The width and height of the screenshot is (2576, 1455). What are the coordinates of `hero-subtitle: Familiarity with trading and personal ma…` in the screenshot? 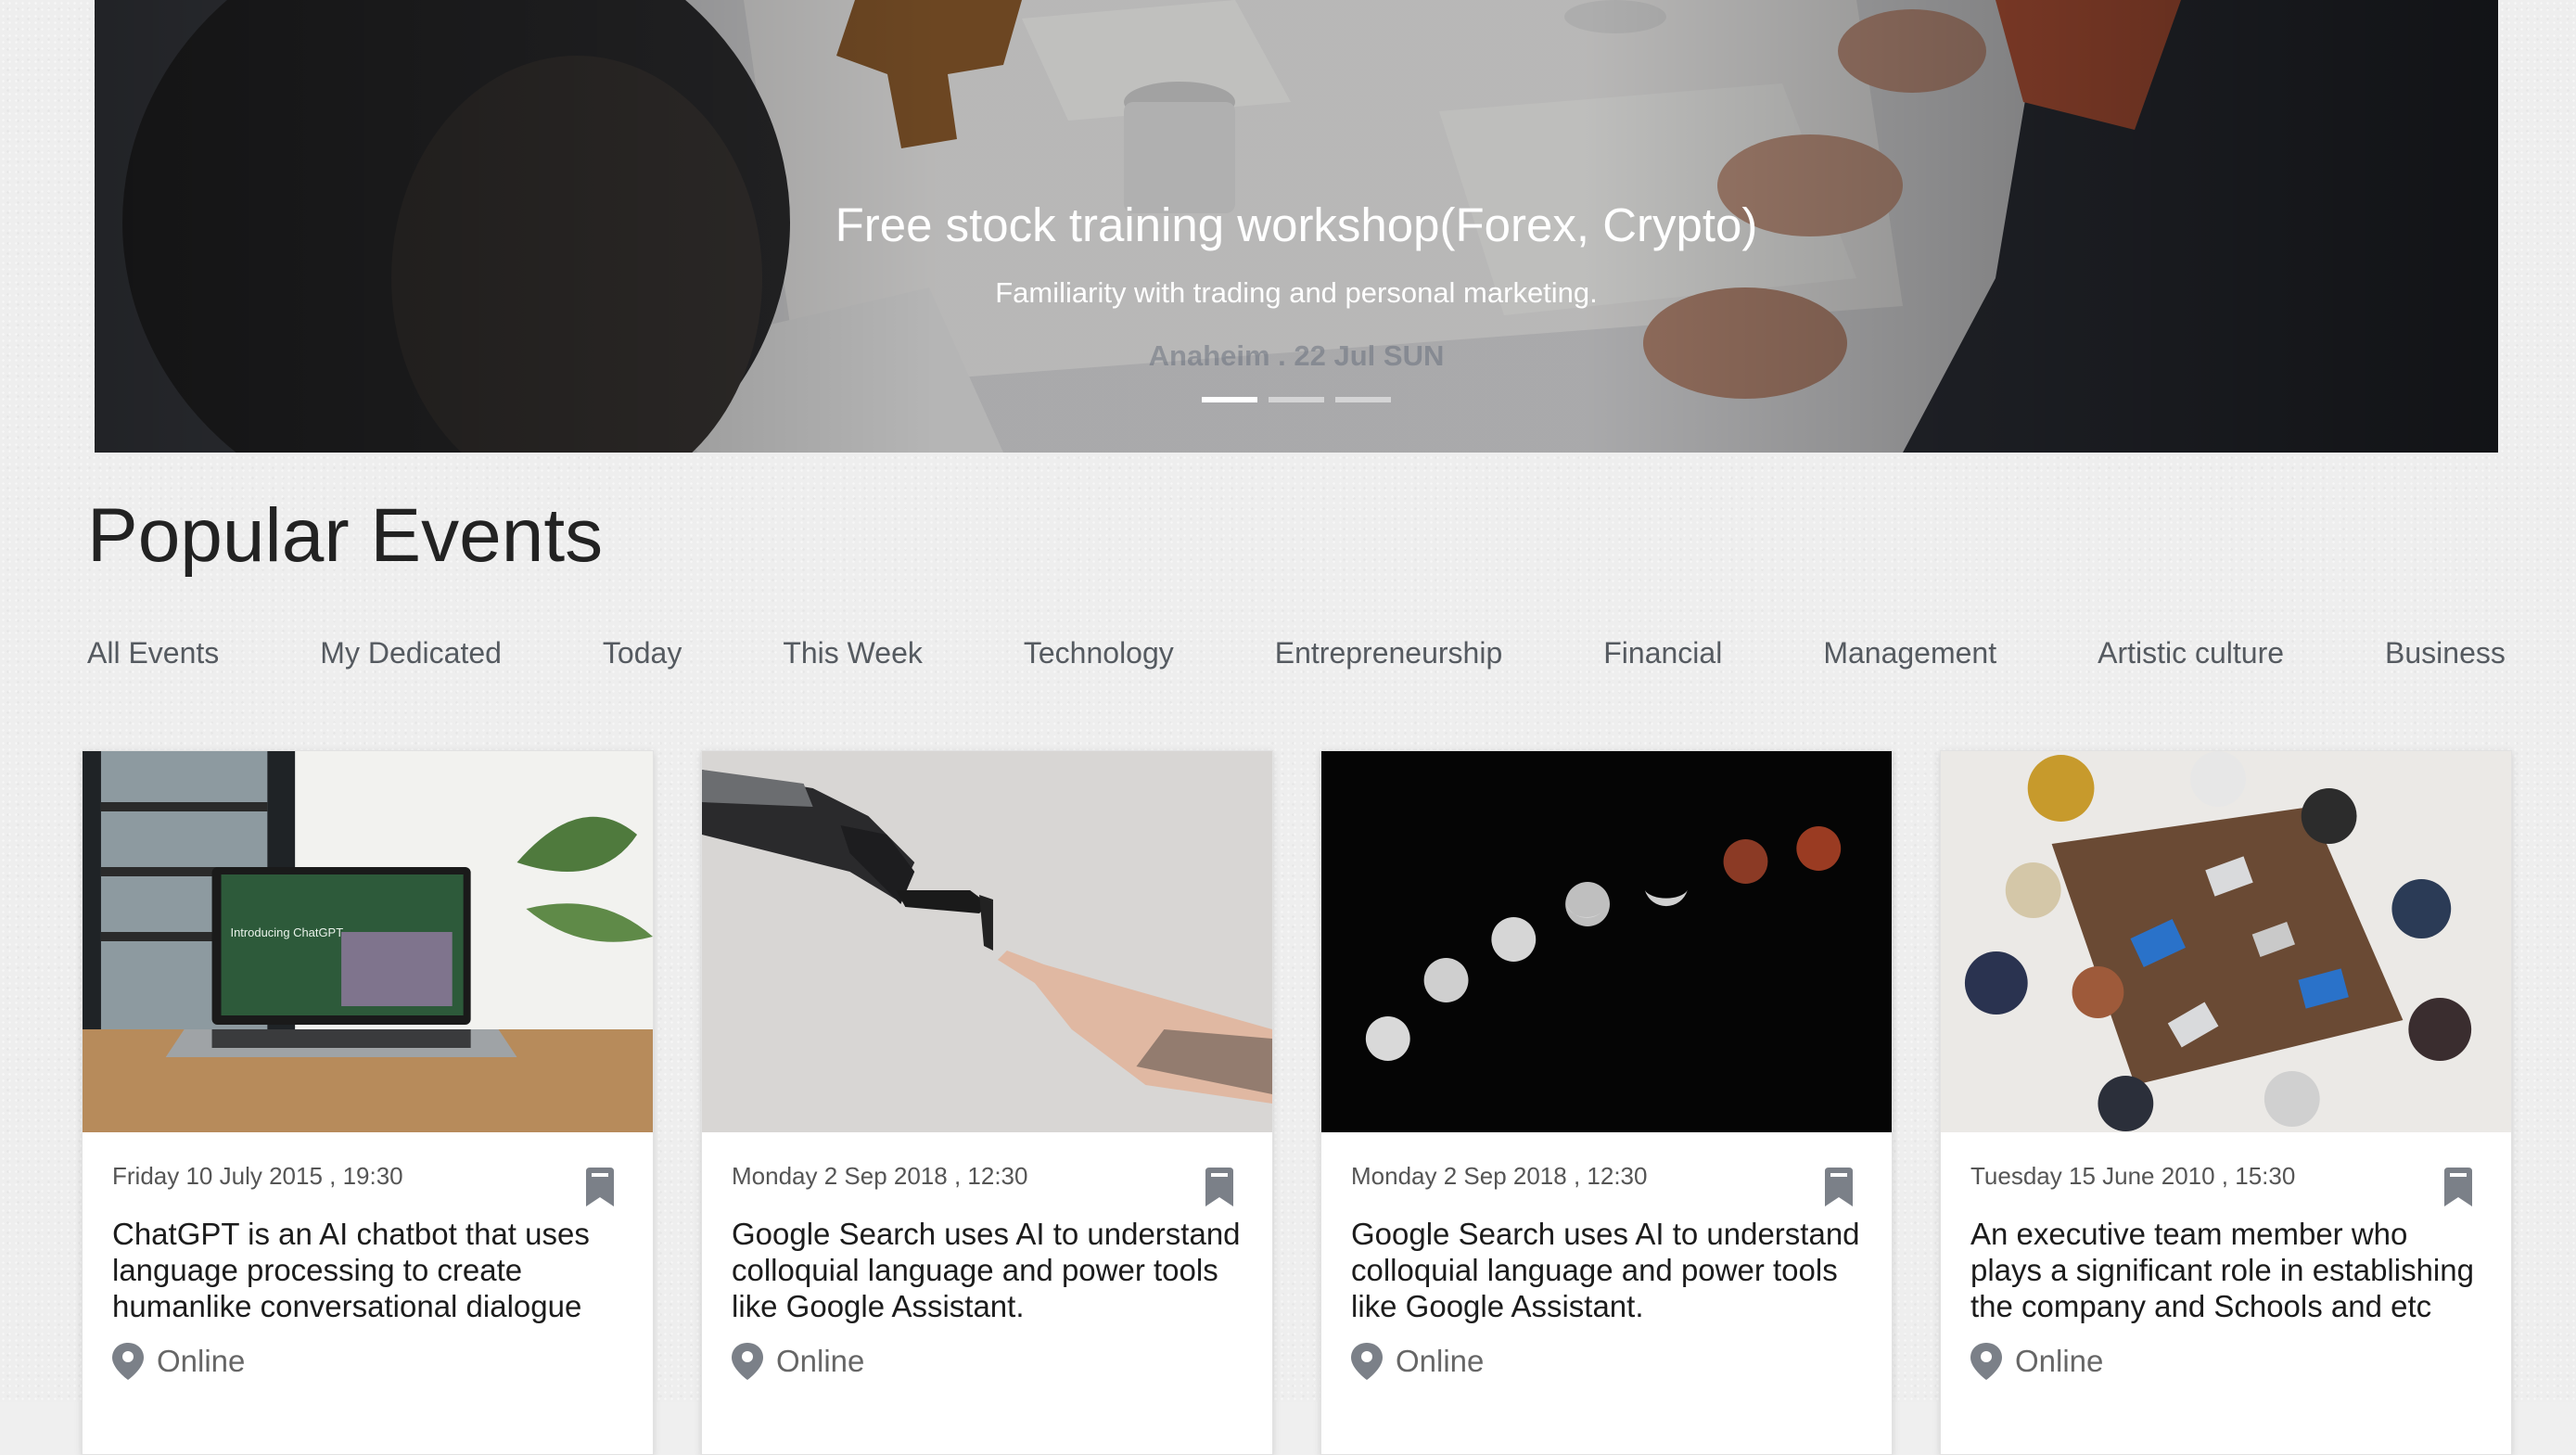 It's located at (1297, 292).